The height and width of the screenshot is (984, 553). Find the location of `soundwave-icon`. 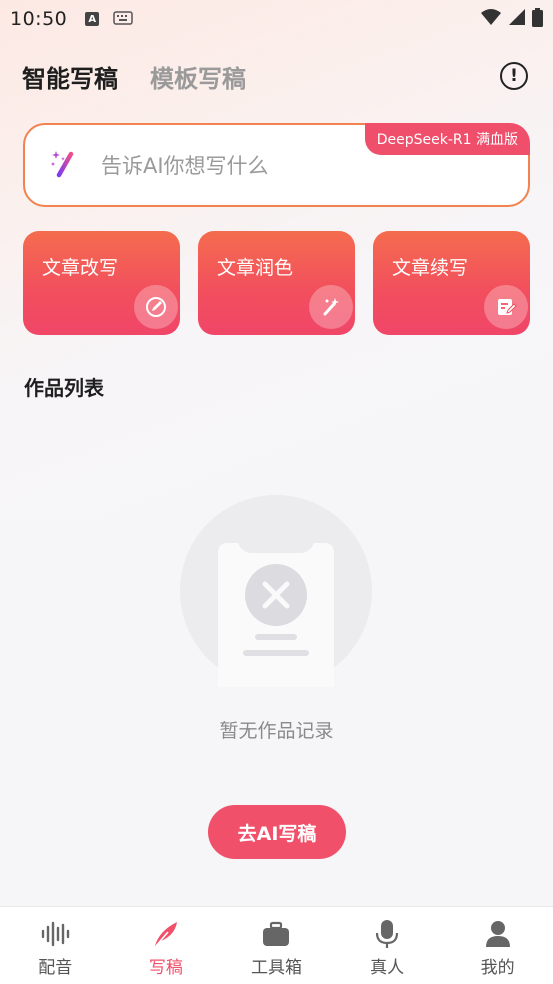

soundwave-icon is located at coordinates (55, 934).